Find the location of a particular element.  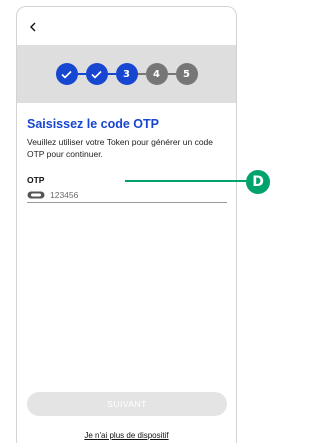

otp-field is located at coordinates (127, 195).